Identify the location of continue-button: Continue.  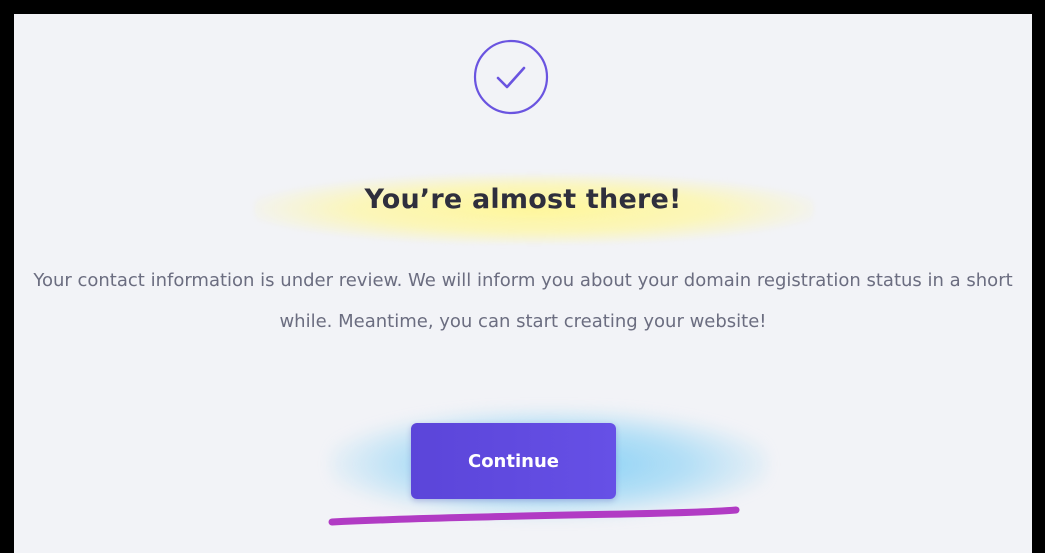
(513, 461).